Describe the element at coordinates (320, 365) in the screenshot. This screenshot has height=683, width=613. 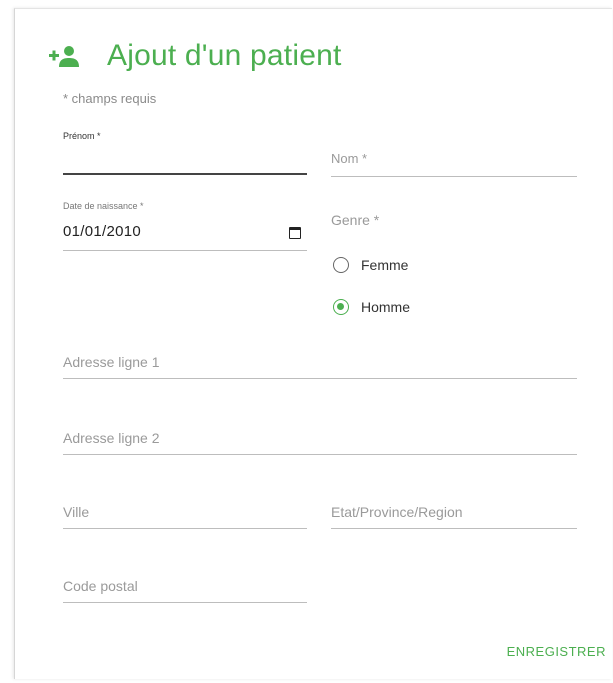
I see `address-line1-field: Adresse ligne 1` at that location.